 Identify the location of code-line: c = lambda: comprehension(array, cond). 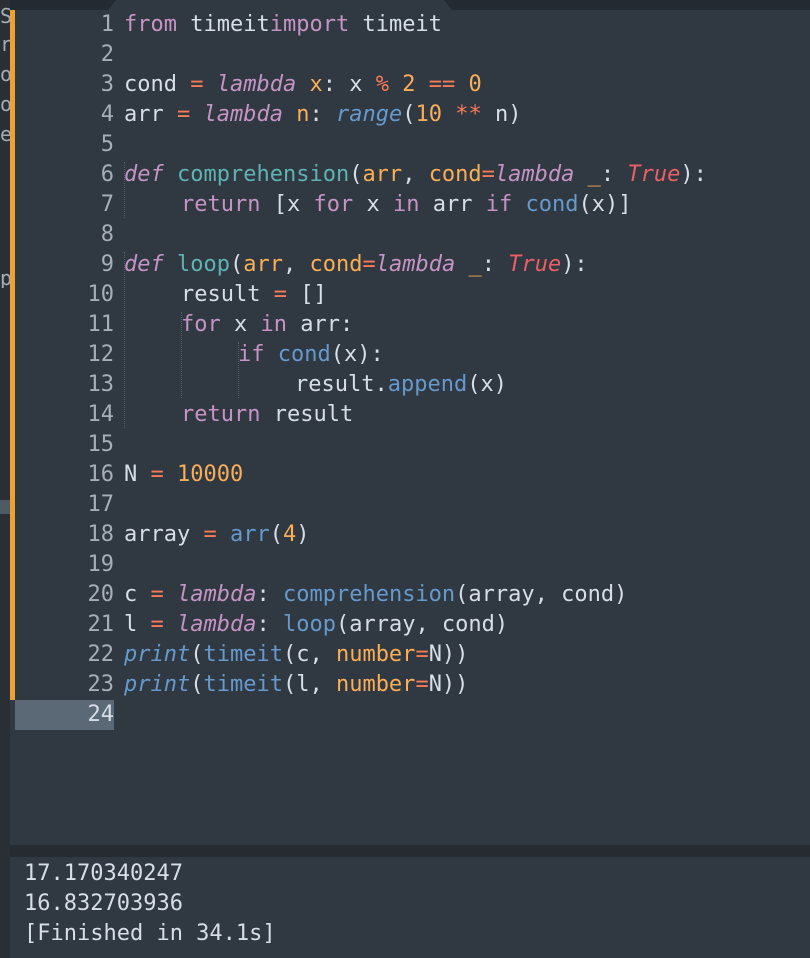
(375, 595).